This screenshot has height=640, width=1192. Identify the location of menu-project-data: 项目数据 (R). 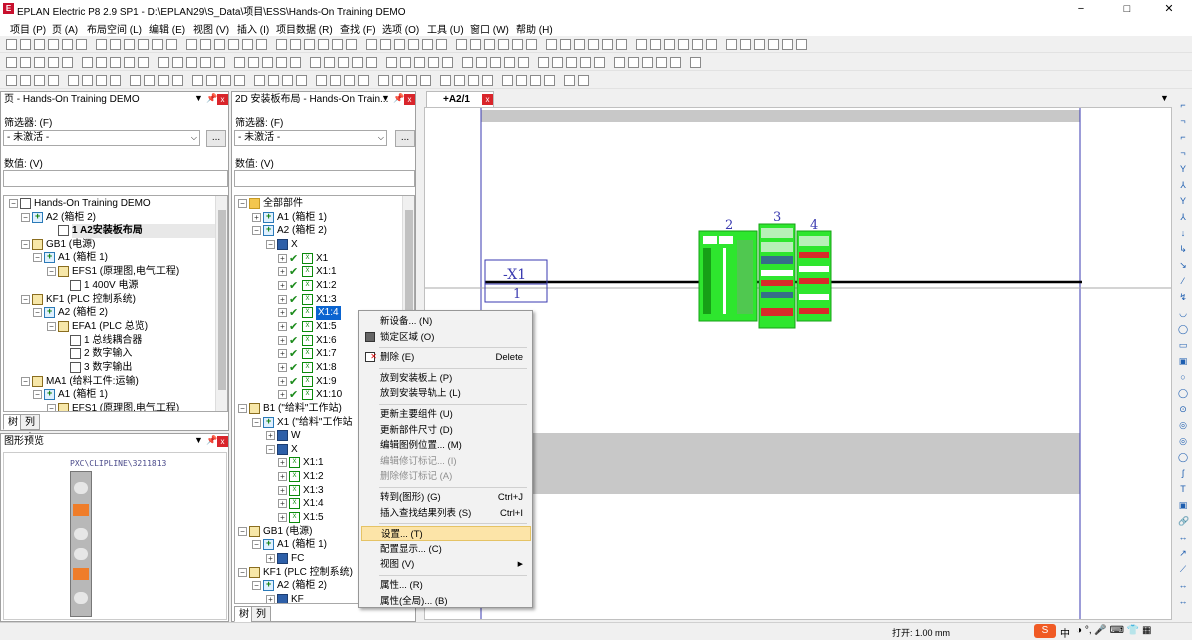
(304, 28).